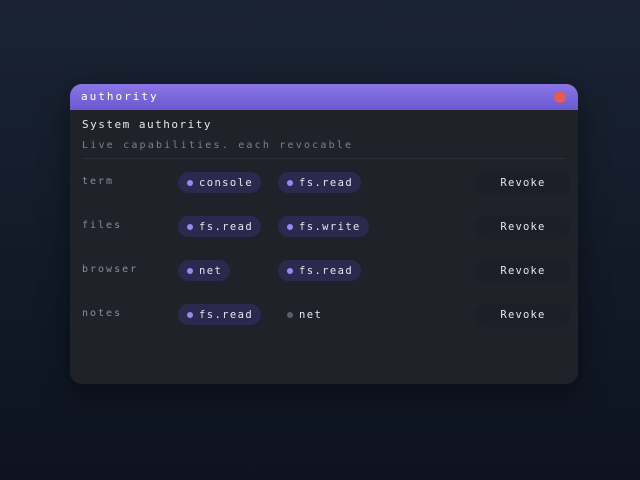  What do you see at coordinates (102, 313) in the screenshot?
I see `row-label: notes` at bounding box center [102, 313].